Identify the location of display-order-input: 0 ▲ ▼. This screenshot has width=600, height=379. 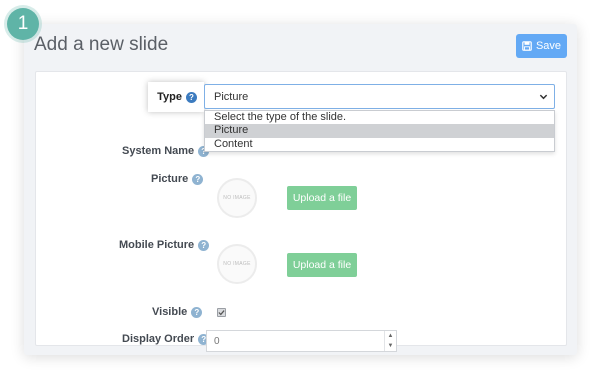
(301, 341).